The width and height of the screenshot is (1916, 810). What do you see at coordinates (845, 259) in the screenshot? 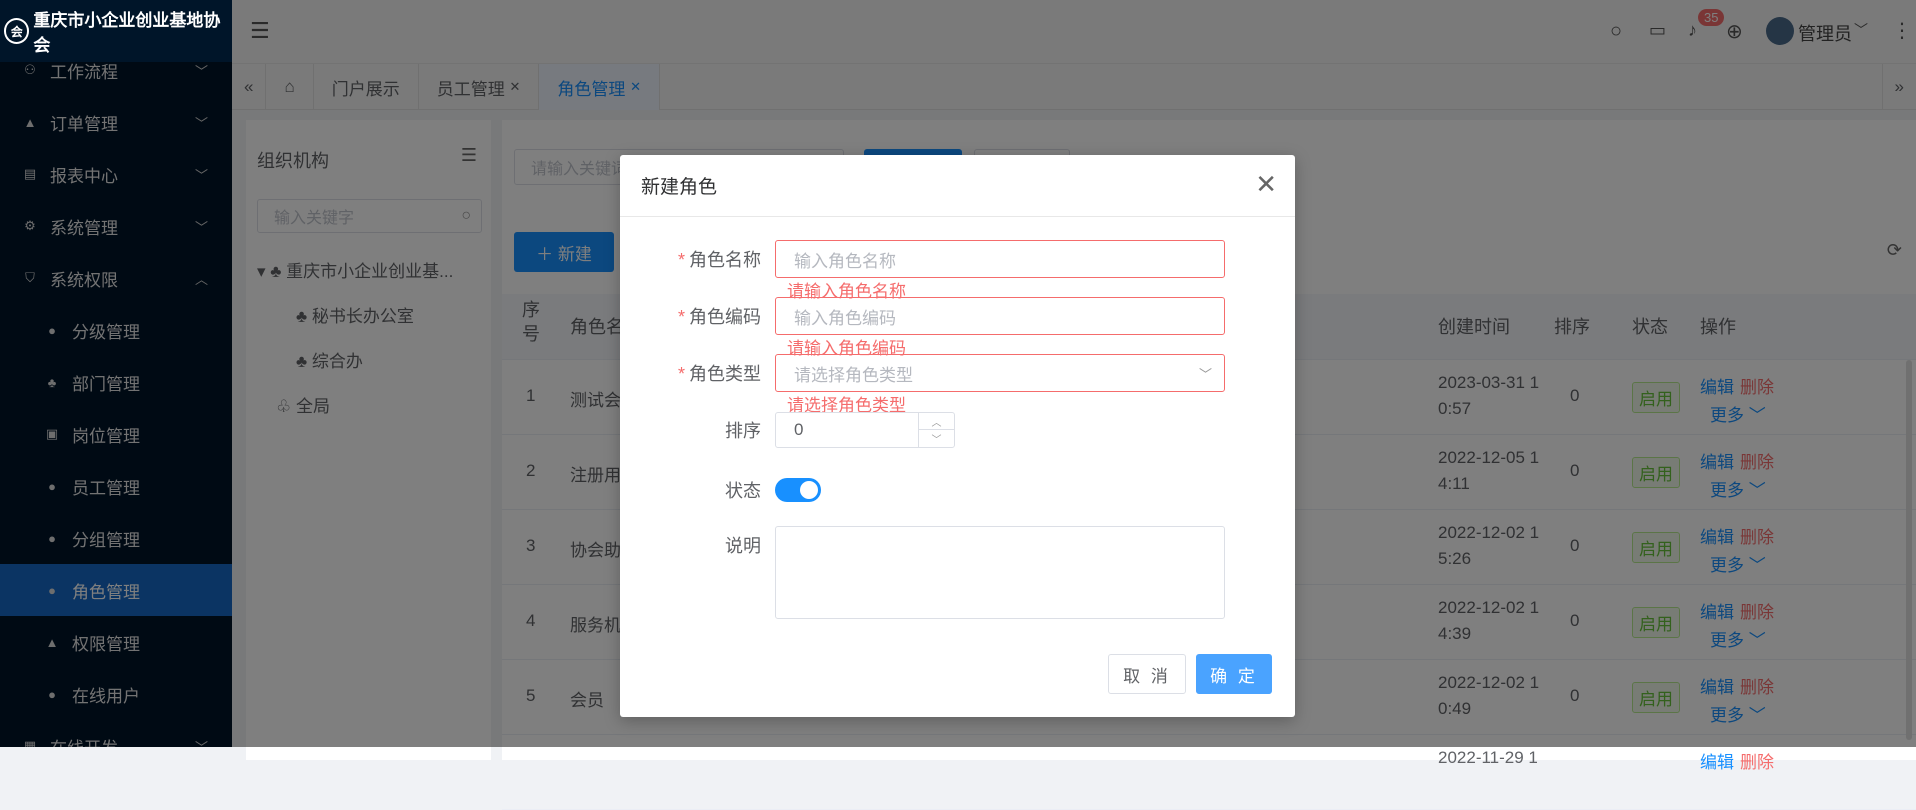
I see `role-name-placeholder: 输入角色名称` at bounding box center [845, 259].